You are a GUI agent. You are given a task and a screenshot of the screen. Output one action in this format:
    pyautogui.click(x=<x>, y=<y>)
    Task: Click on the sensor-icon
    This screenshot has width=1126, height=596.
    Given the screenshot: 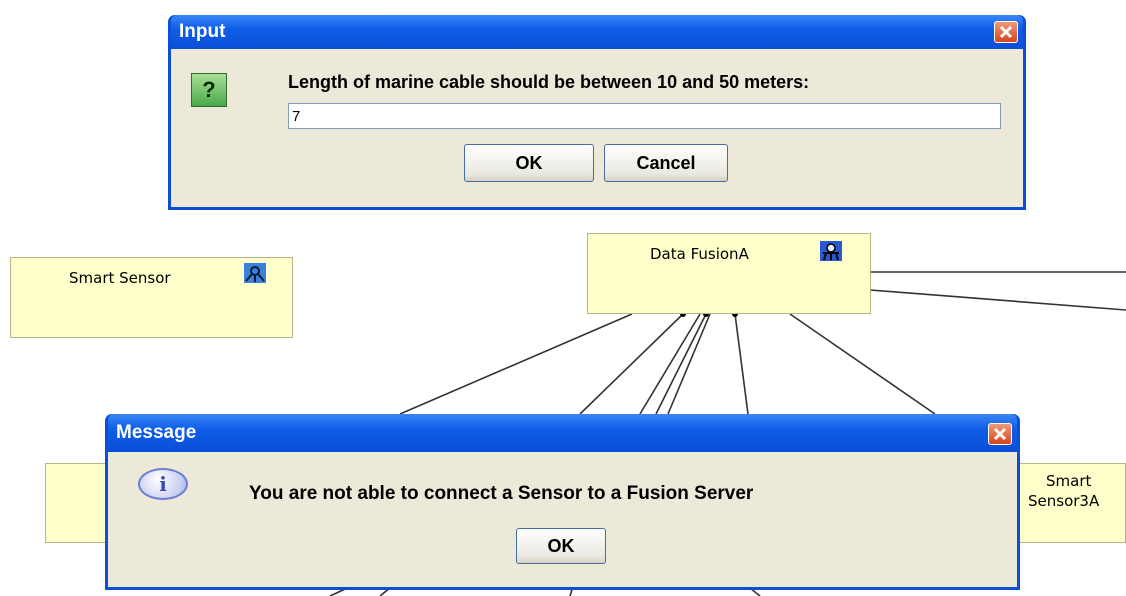 What is the action you would take?
    pyautogui.click(x=255, y=273)
    